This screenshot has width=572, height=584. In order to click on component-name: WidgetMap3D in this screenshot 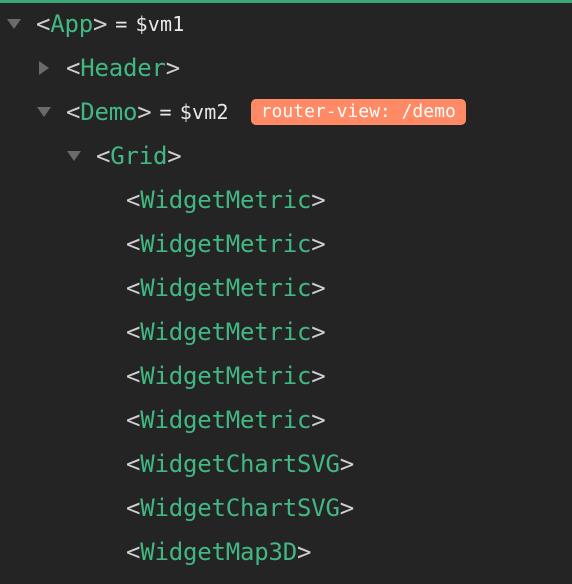, I will do `click(218, 552)`.